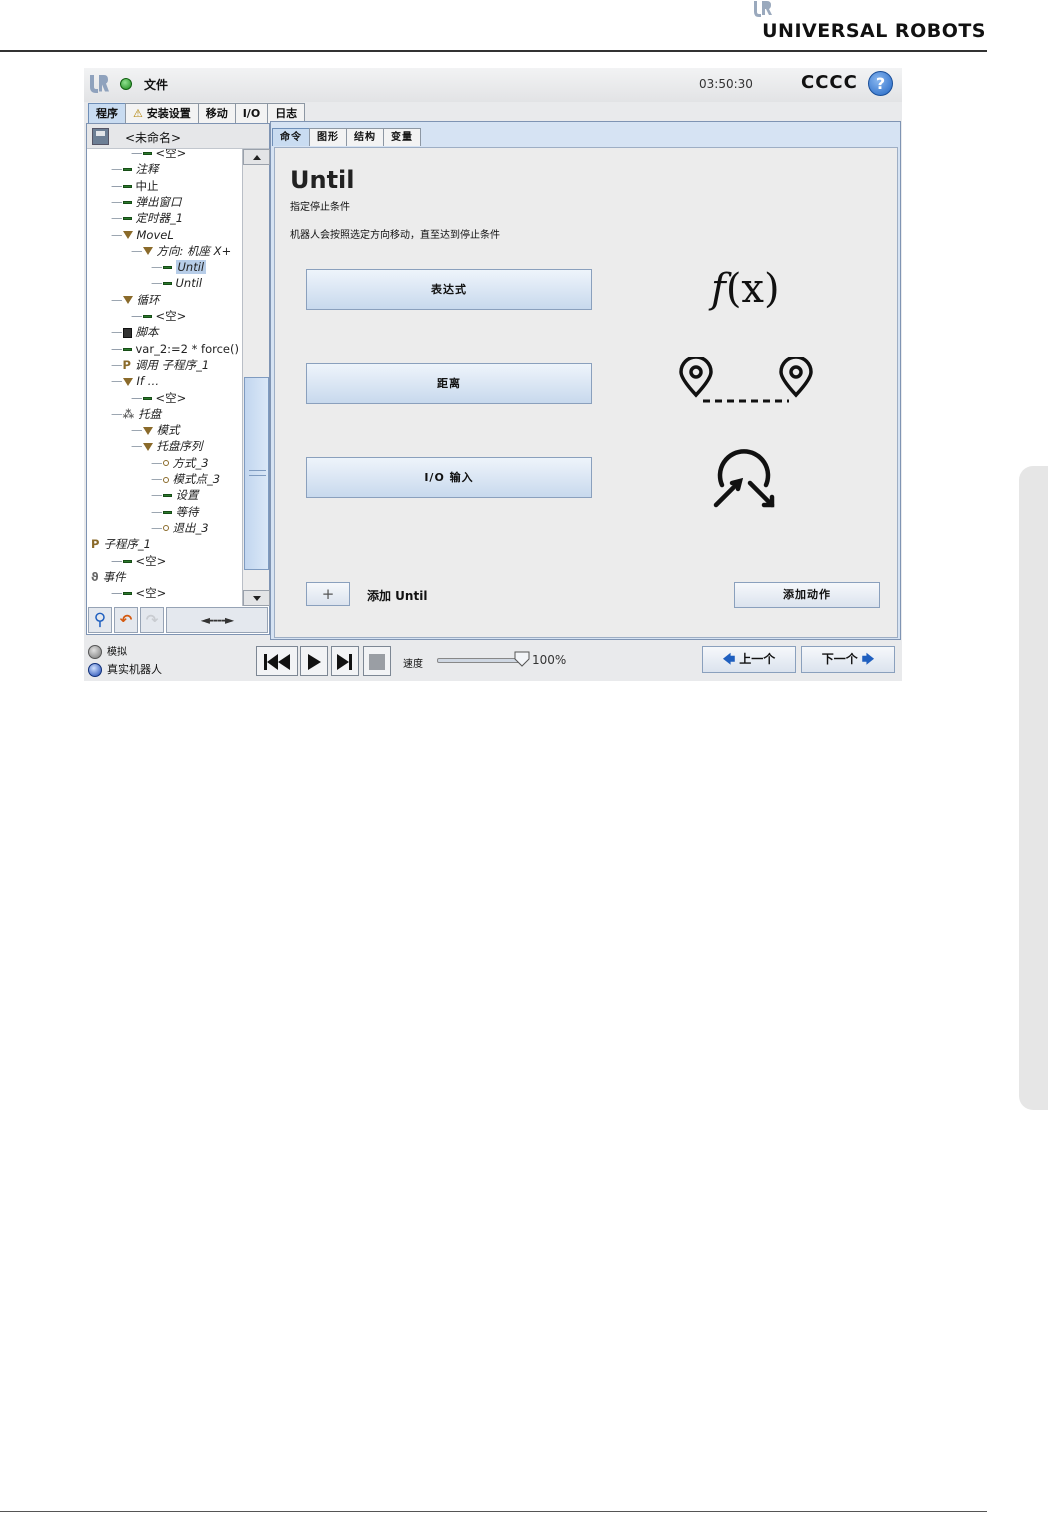 This screenshot has height=1513, width=1048. I want to click on tree-node: P 子程序_1, so click(121, 544).